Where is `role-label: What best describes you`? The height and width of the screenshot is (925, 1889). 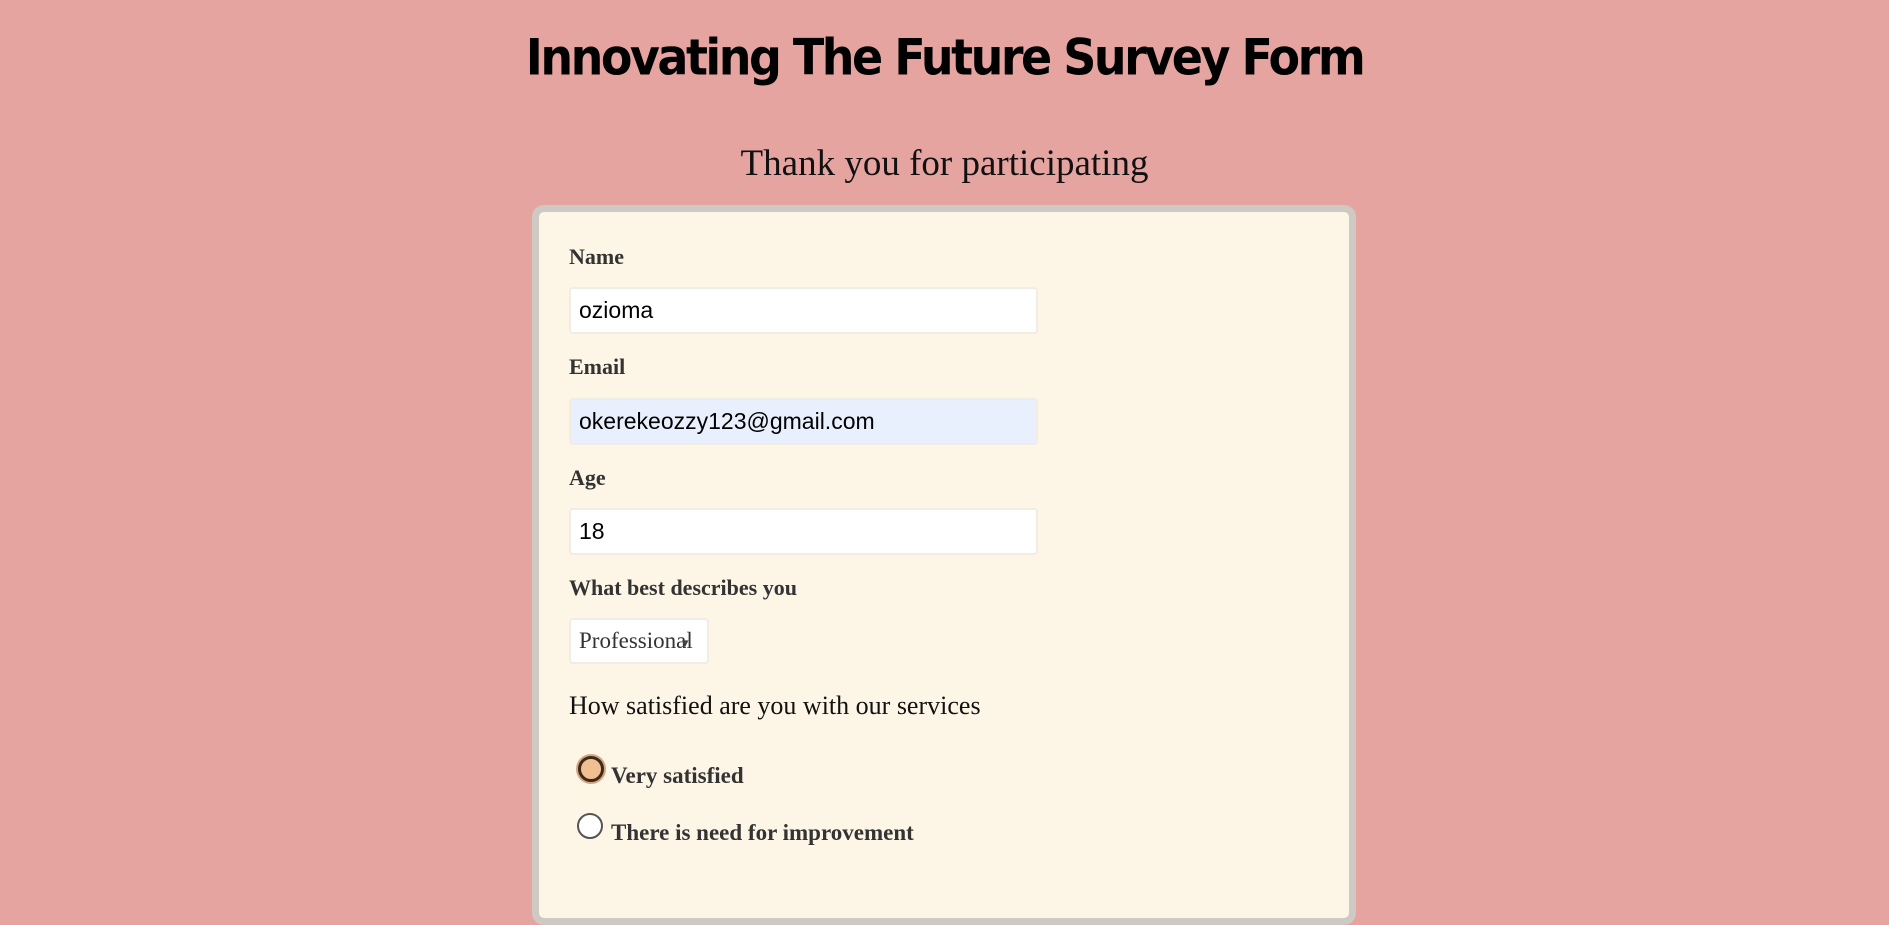 role-label: What best describes you is located at coordinates (683, 587).